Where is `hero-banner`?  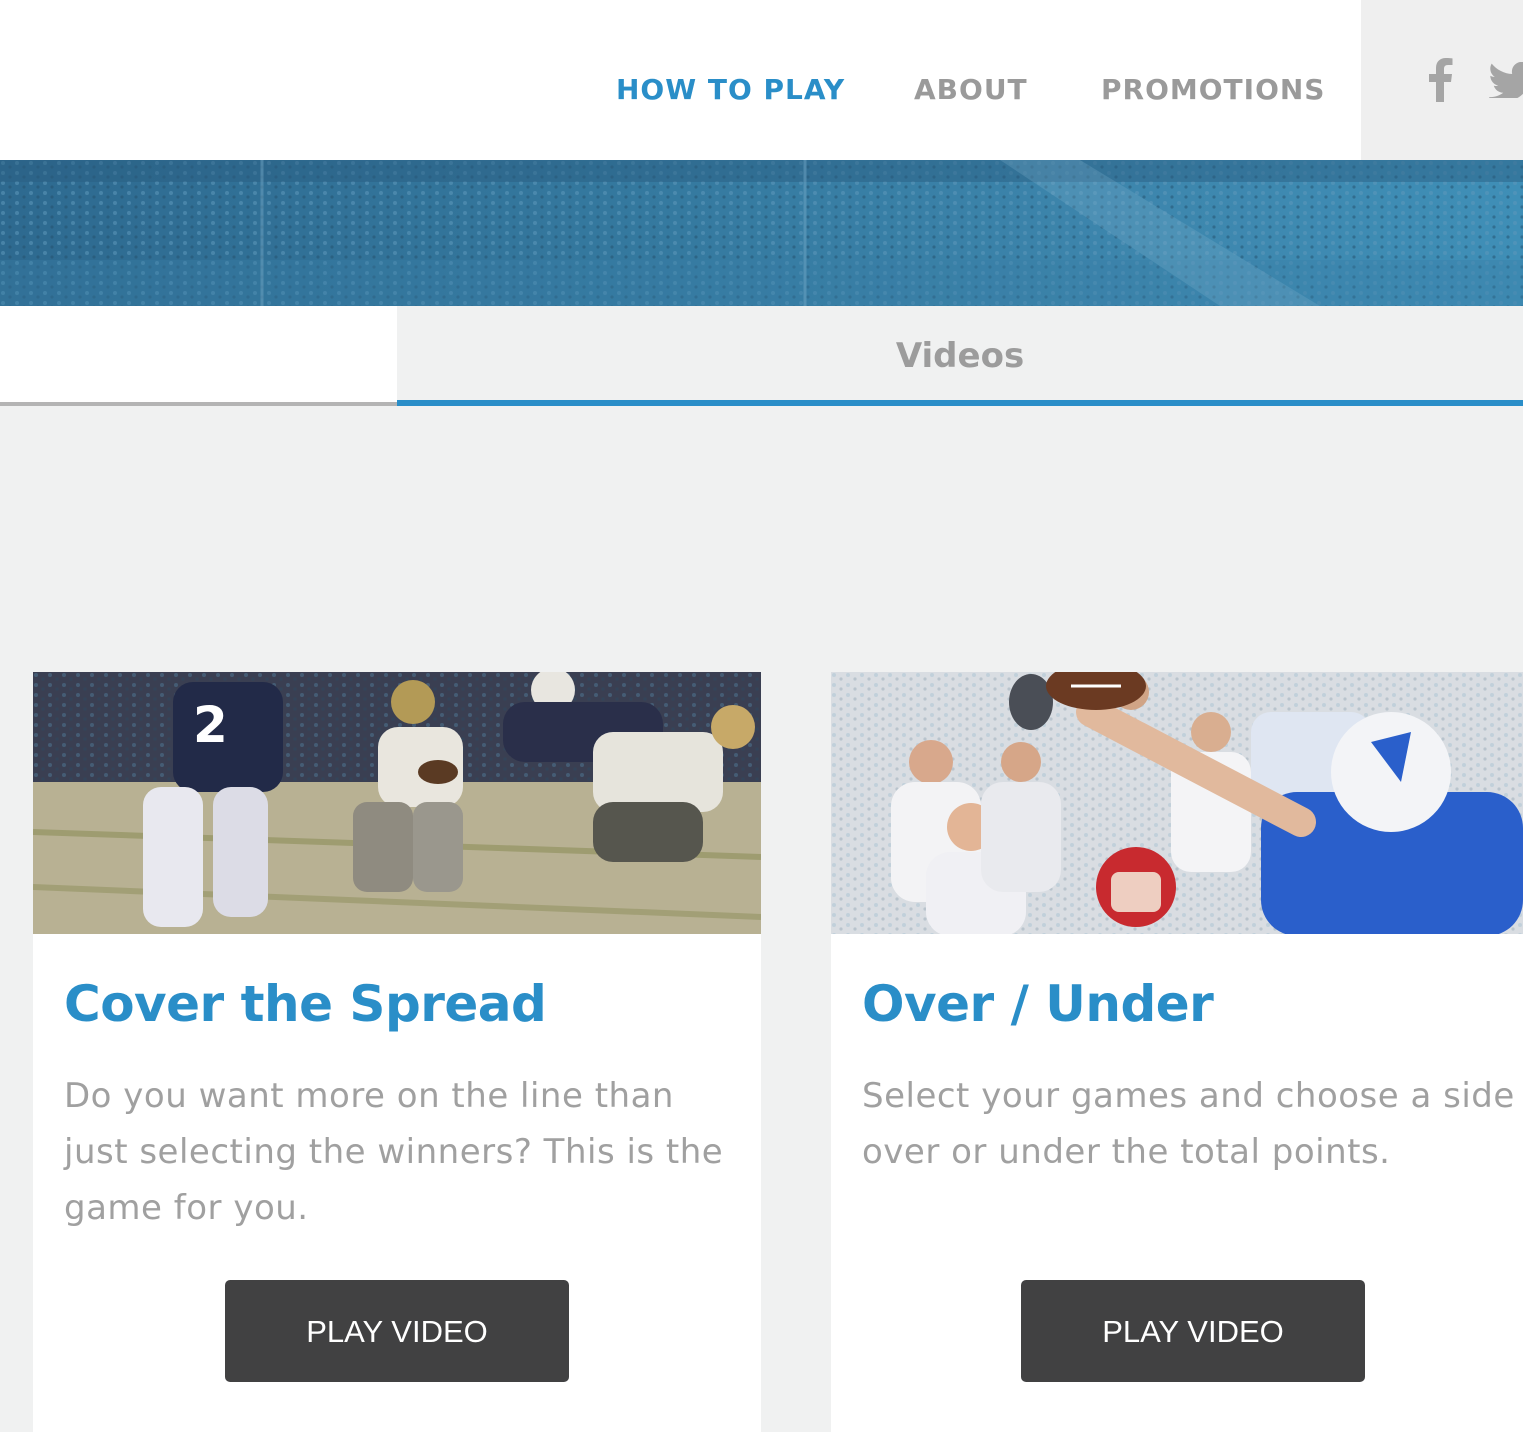
hero-banner is located at coordinates (761, 233).